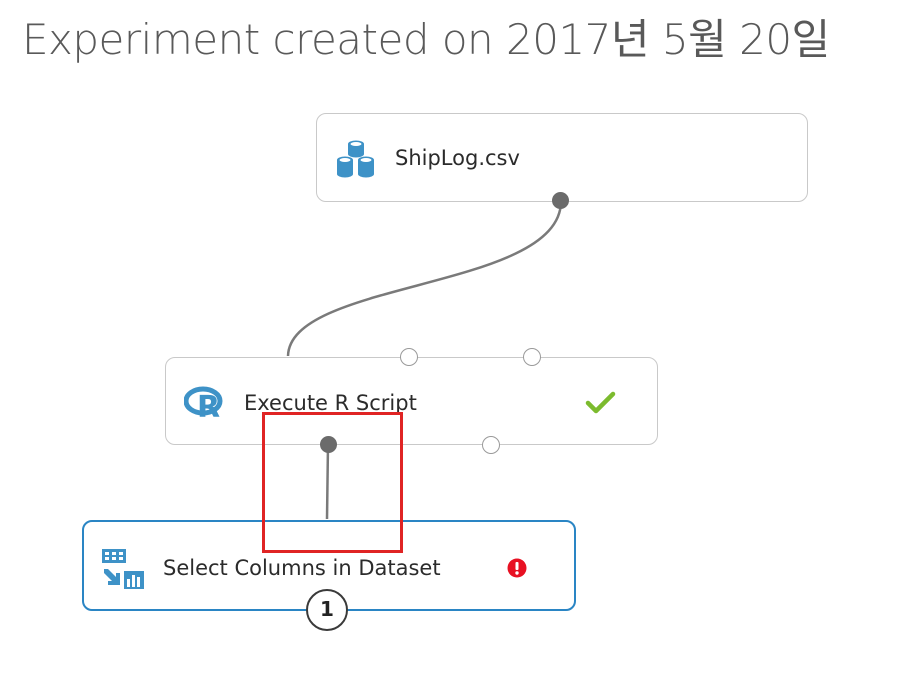  What do you see at coordinates (411, 401) in the screenshot?
I see `module-execute-r-script: R Execute R Script` at bounding box center [411, 401].